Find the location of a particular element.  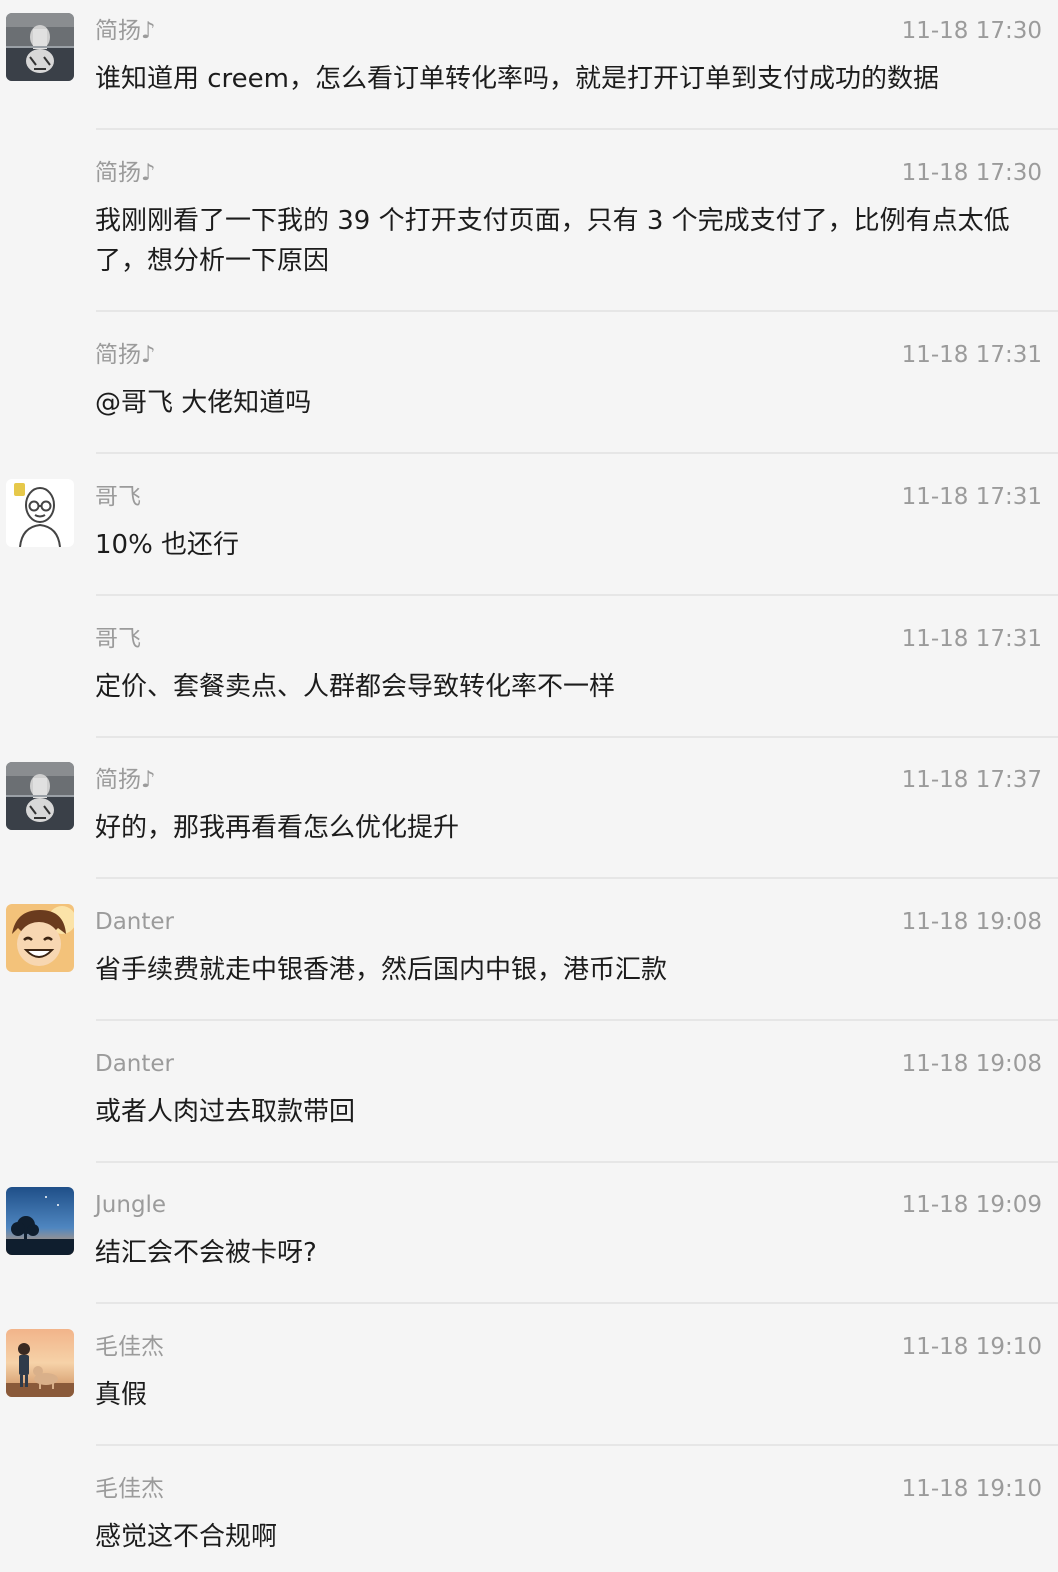

chat-message: 简扬♪ 11-18 17:31 @哥飞 大佬知道吗 is located at coordinates (529, 389).